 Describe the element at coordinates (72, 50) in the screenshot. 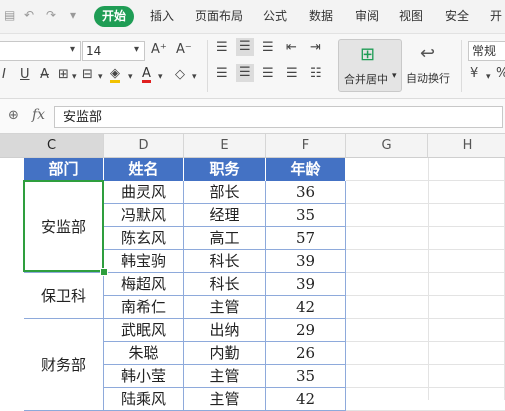

I see `font-name-dropdown-icon: ▾` at that location.